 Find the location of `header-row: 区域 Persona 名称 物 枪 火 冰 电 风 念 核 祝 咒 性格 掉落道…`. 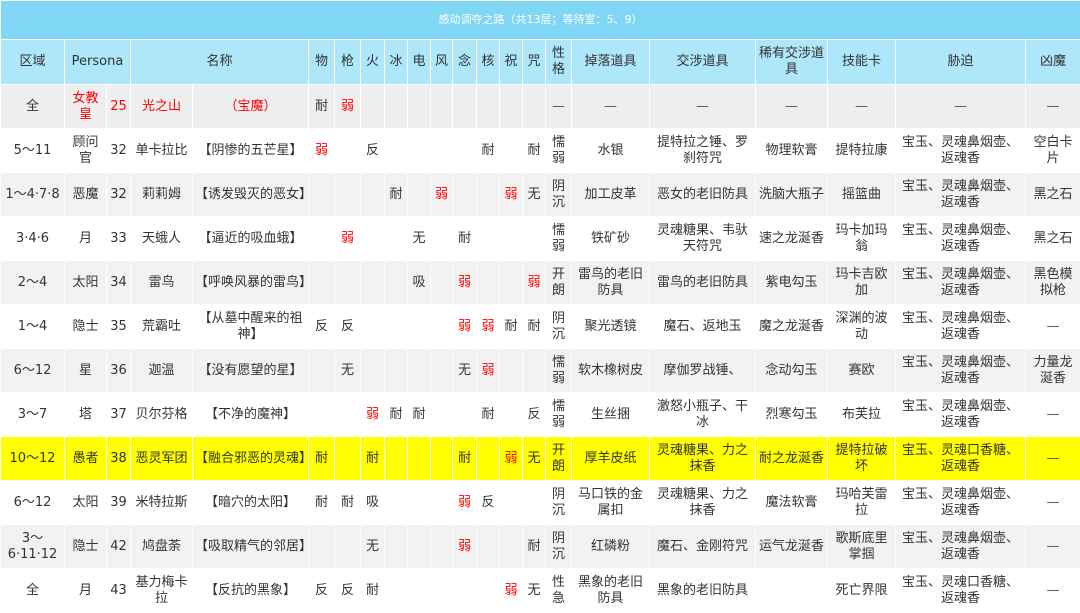

header-row: 区域 Persona 名称 物 枪 火 冰 电 风 念 核 祝 咒 性格 掉落道… is located at coordinates (540, 62).